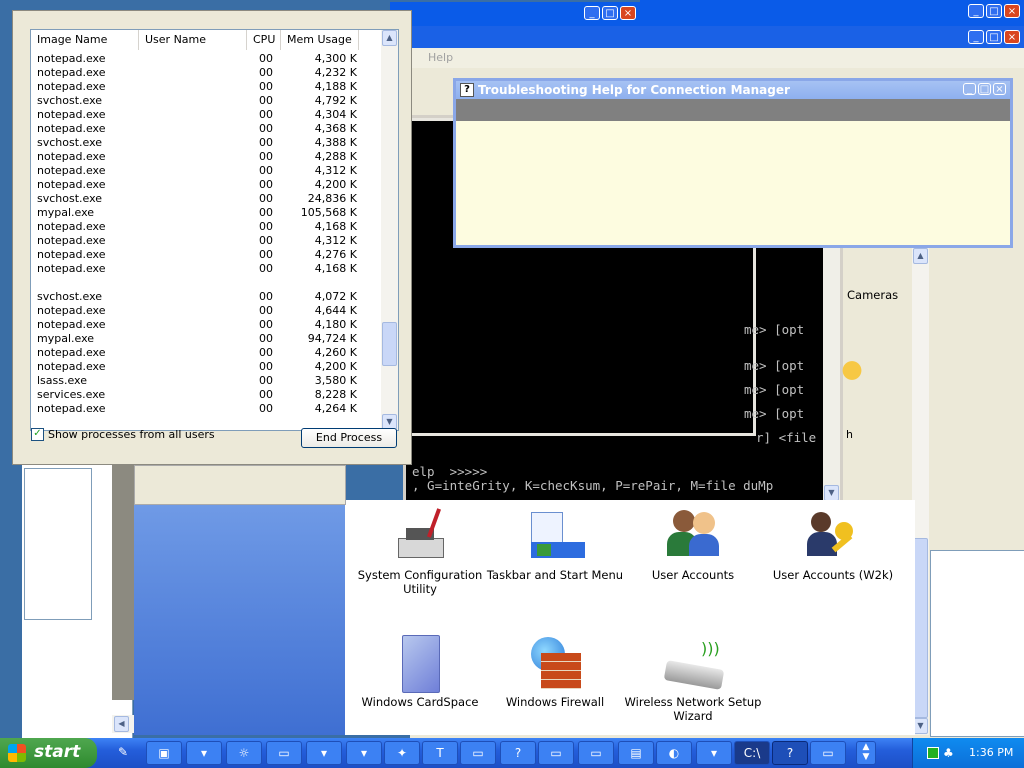  Describe the element at coordinates (206, 395) in the screenshot. I see `table-row: services.exe 00 8,228 K` at that location.